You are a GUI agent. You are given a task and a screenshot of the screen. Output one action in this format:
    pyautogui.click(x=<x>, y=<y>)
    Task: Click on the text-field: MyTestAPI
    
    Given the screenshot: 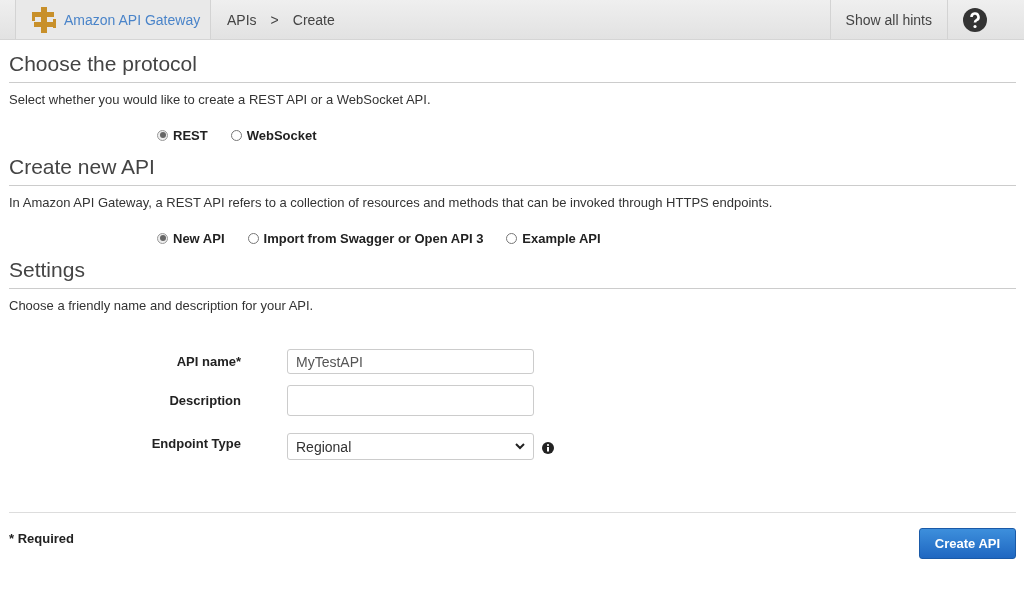 What is the action you would take?
    pyautogui.click(x=410, y=361)
    